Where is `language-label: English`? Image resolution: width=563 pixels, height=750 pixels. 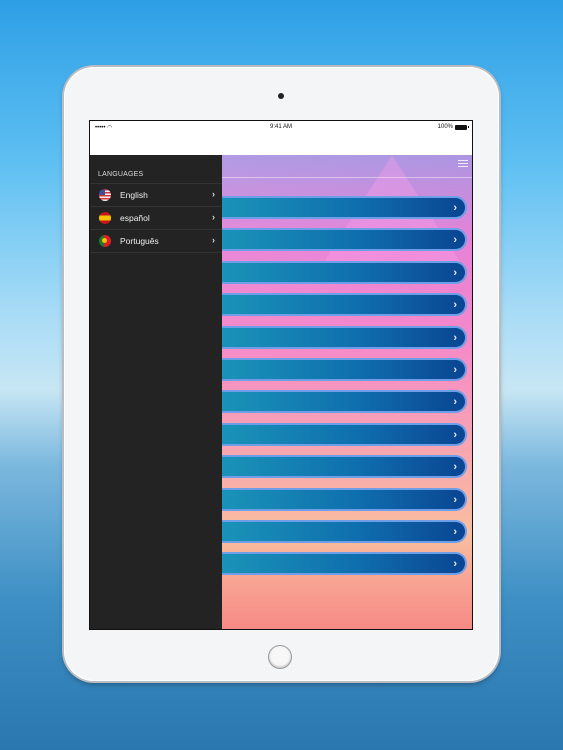 language-label: English is located at coordinates (134, 195).